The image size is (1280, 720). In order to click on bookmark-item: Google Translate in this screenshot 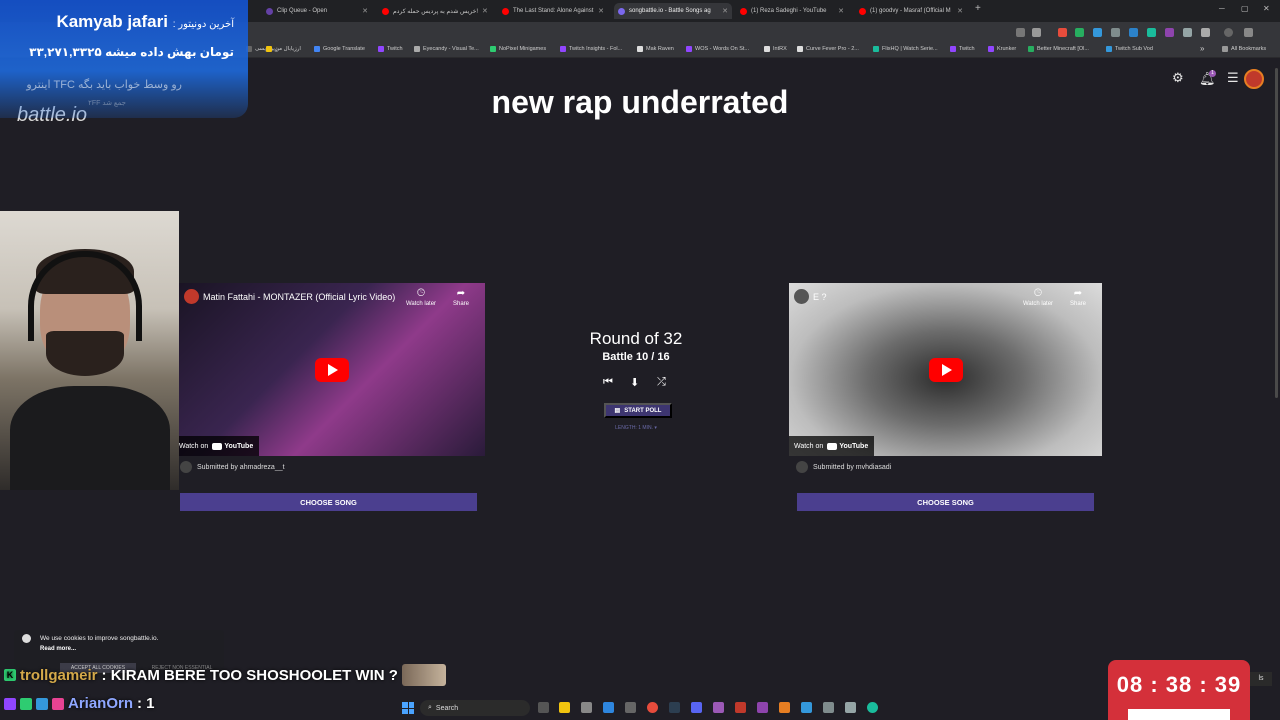, I will do `click(339, 49)`.